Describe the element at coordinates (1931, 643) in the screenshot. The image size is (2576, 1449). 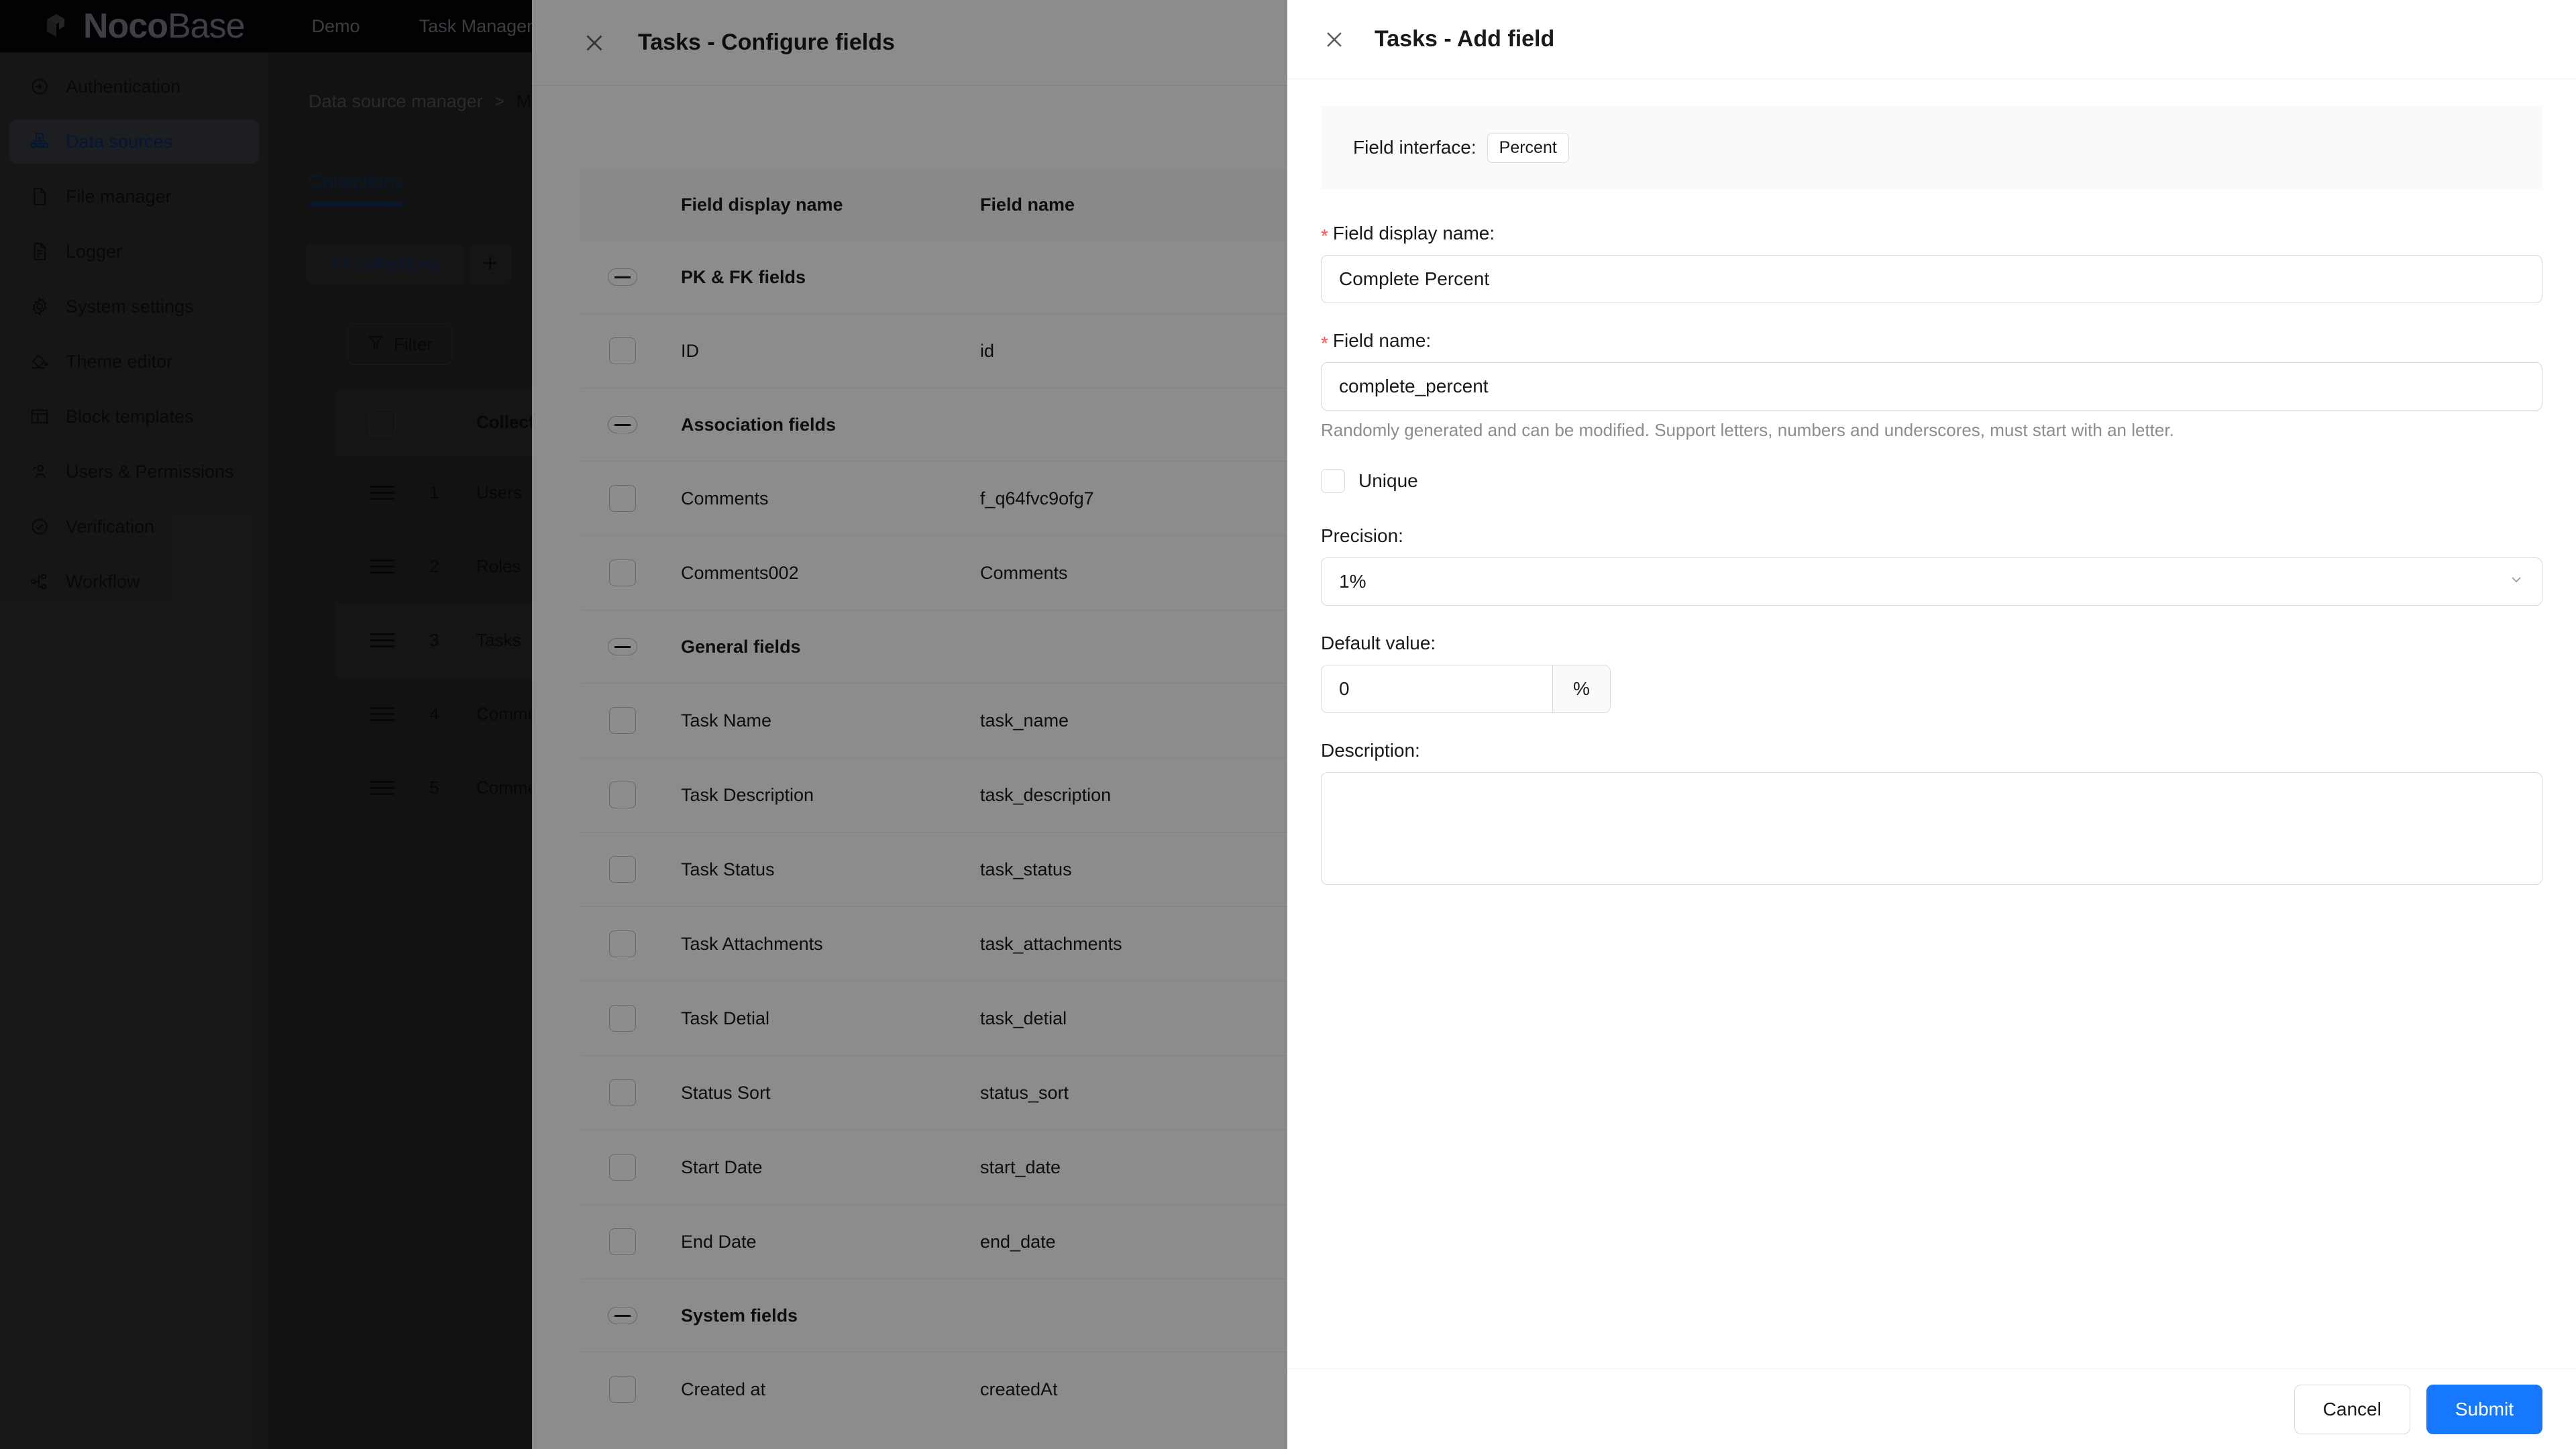
I see `default-value-label: Default value:` at that location.